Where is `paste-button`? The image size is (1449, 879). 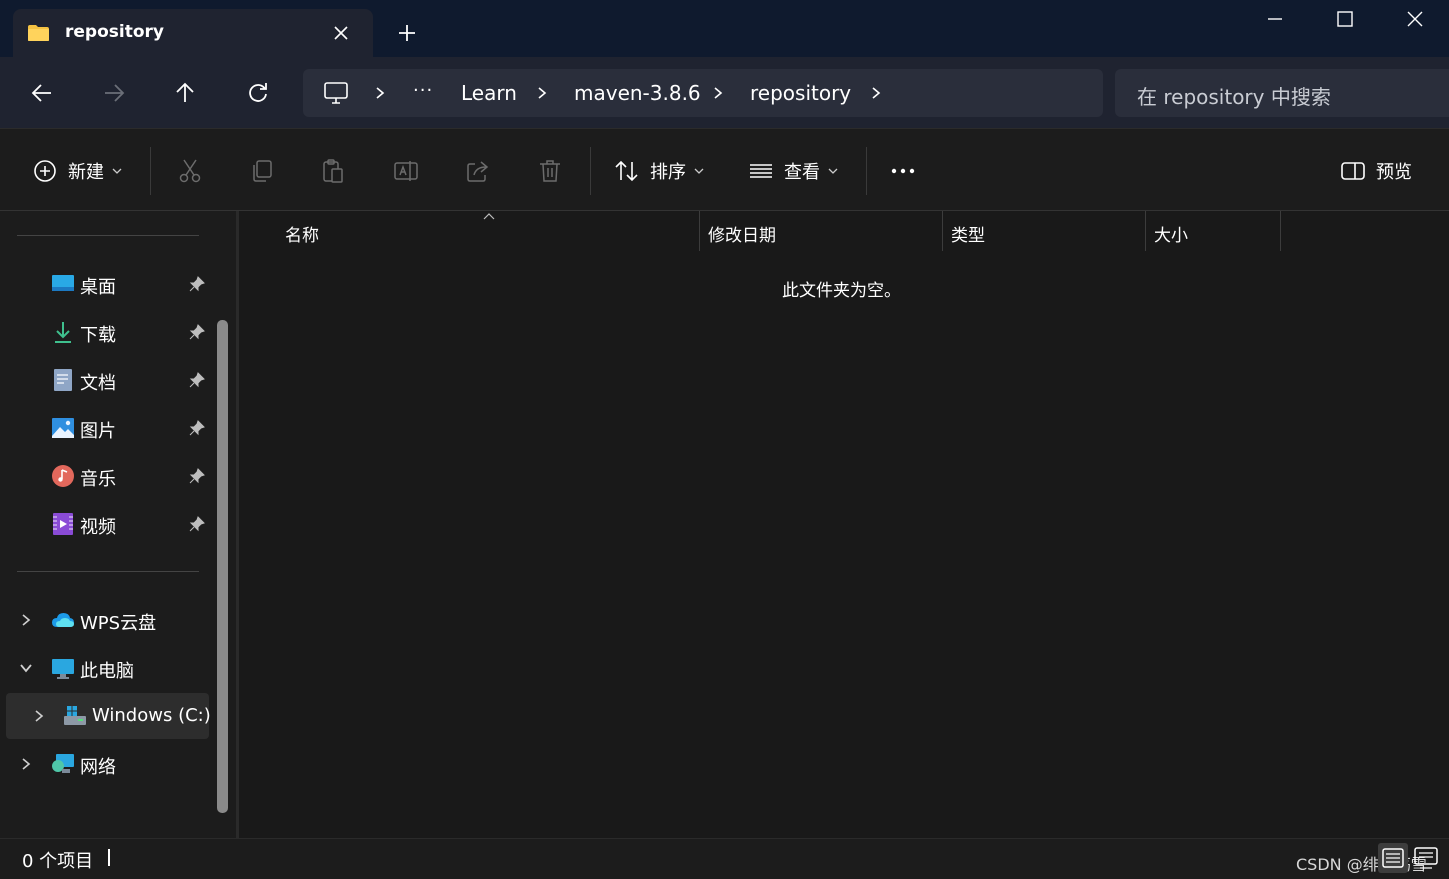 paste-button is located at coordinates (333, 170).